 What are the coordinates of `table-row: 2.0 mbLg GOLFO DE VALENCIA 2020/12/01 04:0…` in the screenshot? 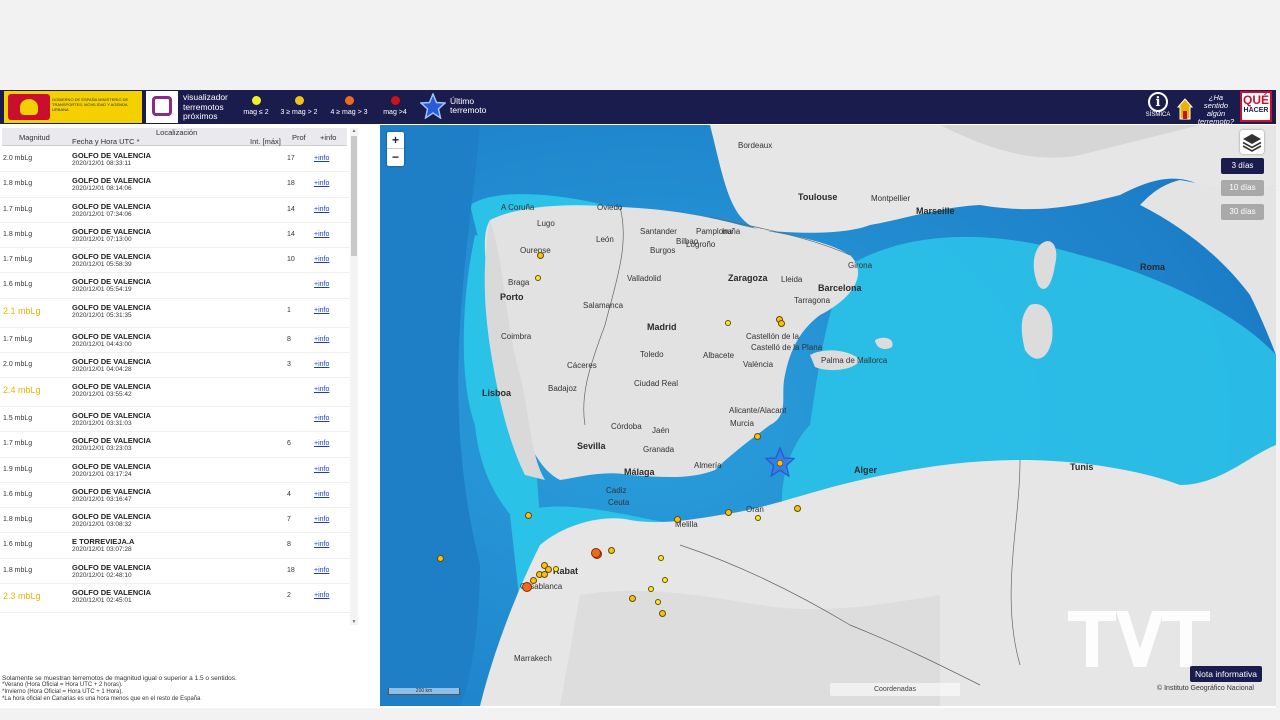 It's located at (175, 366).